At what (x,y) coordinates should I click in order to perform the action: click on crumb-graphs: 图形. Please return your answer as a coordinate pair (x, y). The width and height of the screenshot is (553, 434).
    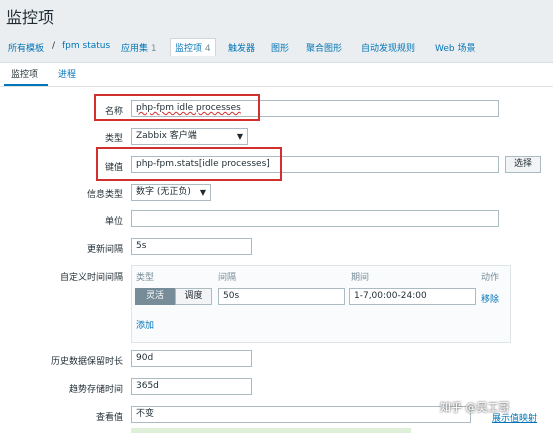
    Looking at the image, I should click on (280, 47).